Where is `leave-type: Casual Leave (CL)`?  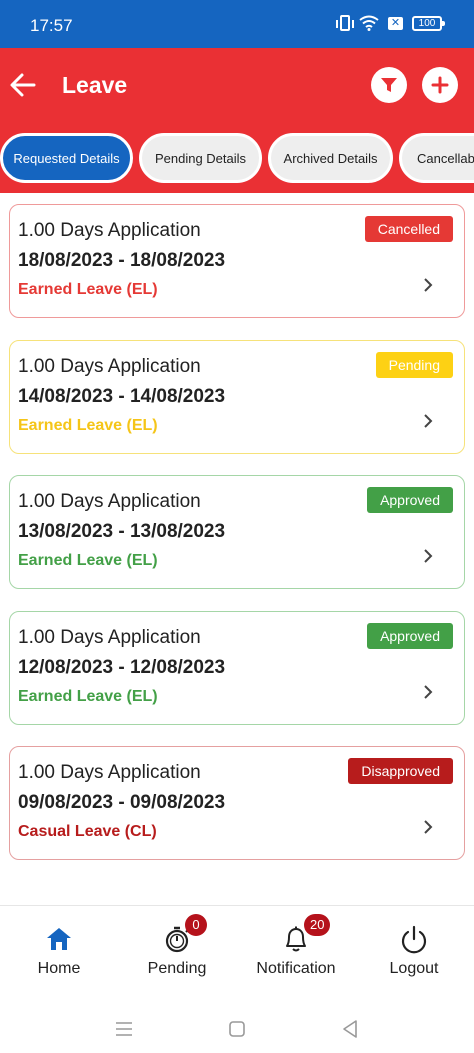 leave-type: Casual Leave (CL) is located at coordinates (87, 831).